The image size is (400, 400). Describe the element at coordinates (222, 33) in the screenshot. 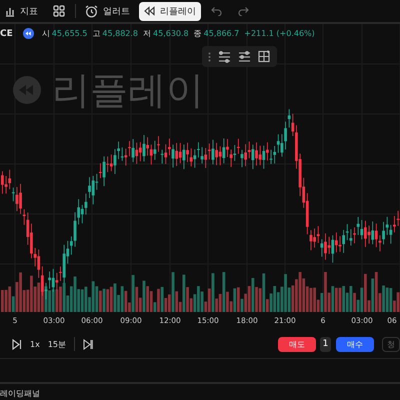

I see `ohlc-value: 45,866.7` at that location.